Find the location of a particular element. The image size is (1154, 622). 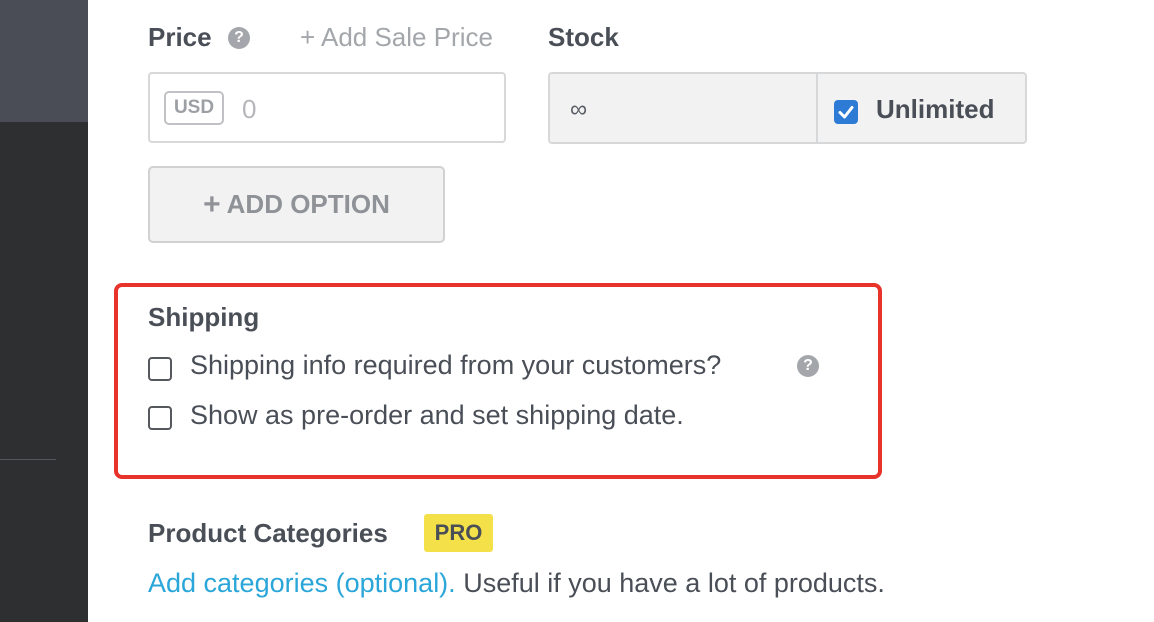

stock-value: ∞ is located at coordinates (579, 109).